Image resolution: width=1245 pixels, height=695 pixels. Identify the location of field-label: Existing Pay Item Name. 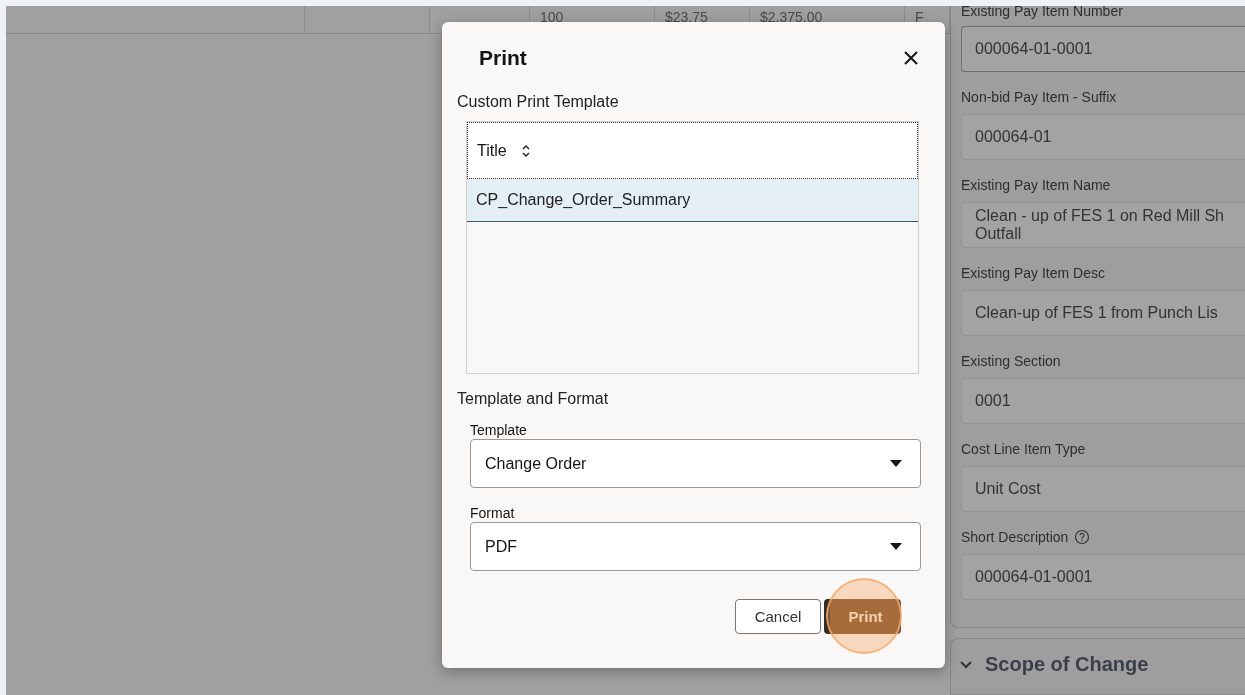
(1036, 185).